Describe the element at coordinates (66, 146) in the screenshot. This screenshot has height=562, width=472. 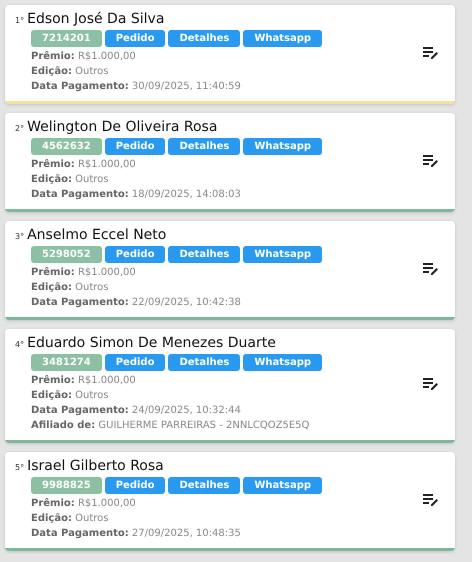
I see `ticket-code: 4562632` at that location.